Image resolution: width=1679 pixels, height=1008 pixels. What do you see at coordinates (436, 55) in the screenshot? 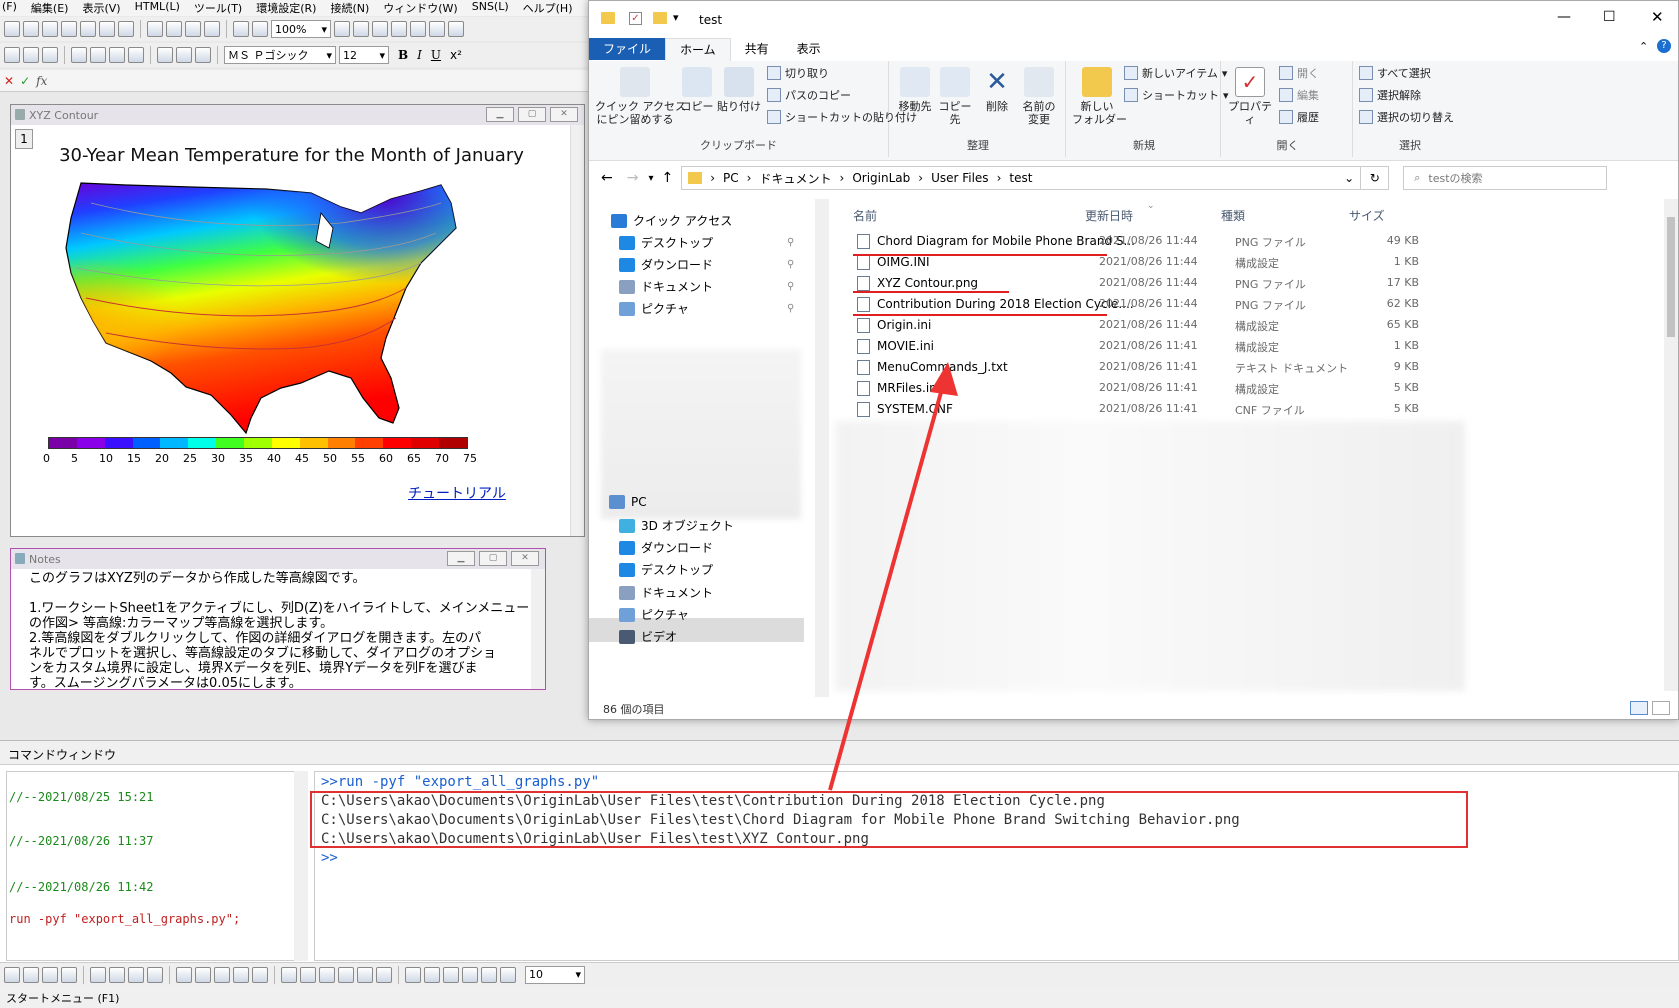
I see `underline-button: U` at bounding box center [436, 55].